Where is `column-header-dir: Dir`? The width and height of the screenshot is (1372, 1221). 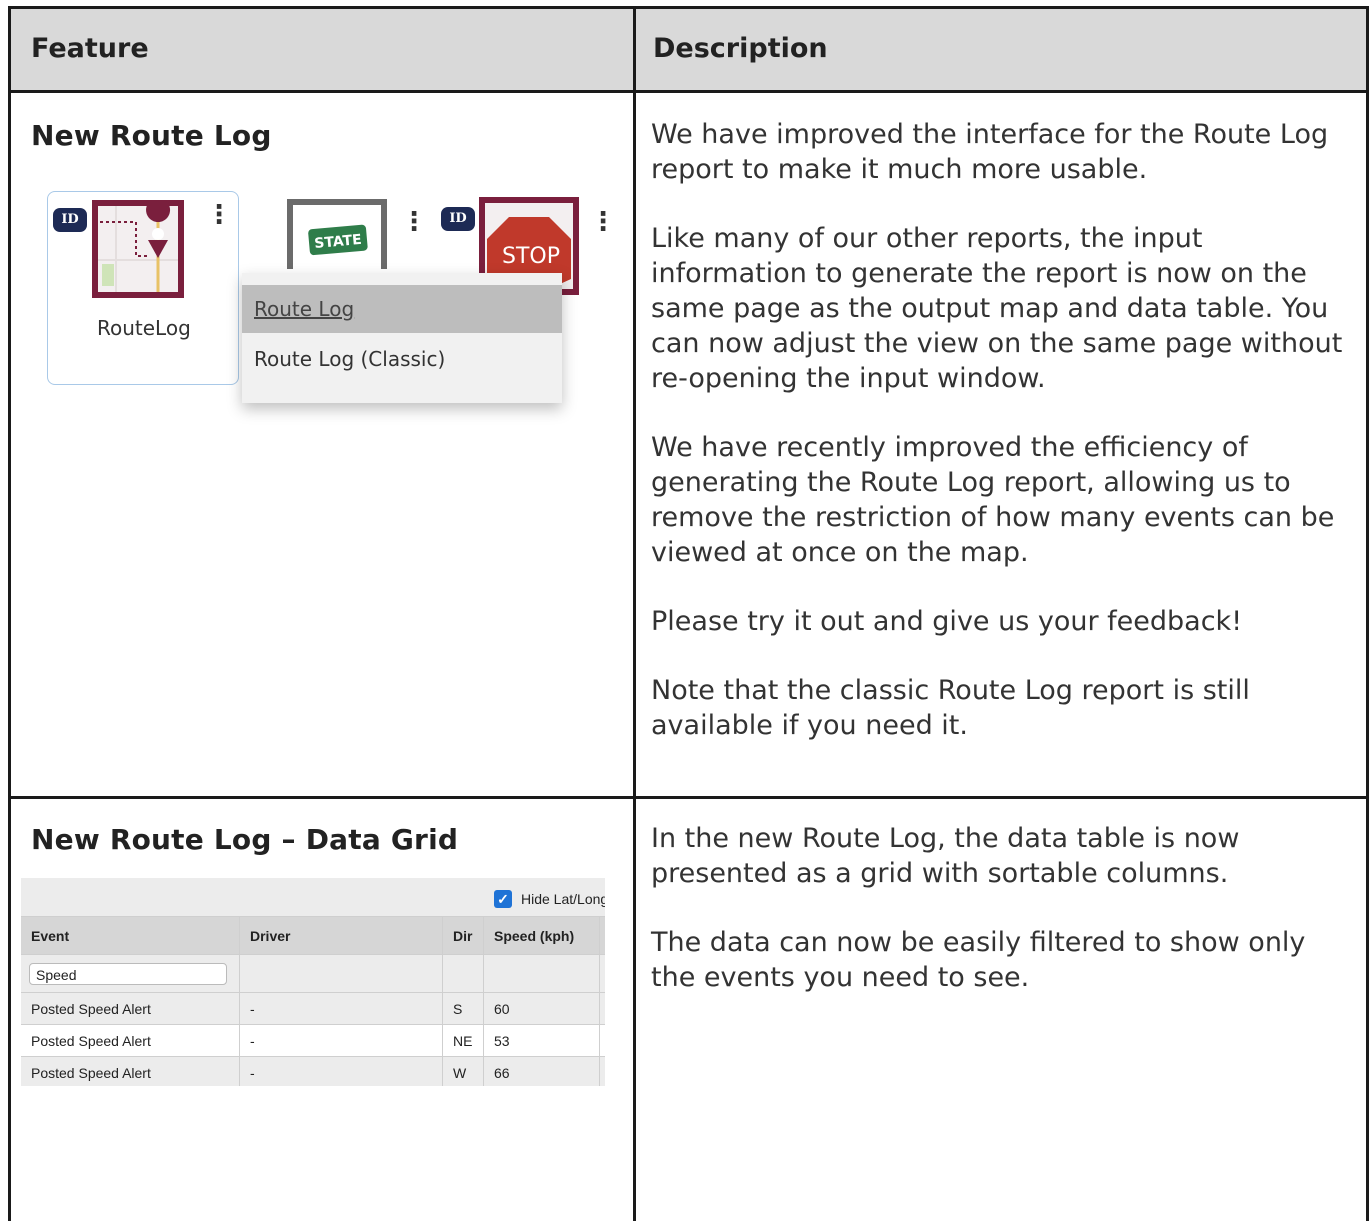
column-header-dir: Dir is located at coordinates (463, 935).